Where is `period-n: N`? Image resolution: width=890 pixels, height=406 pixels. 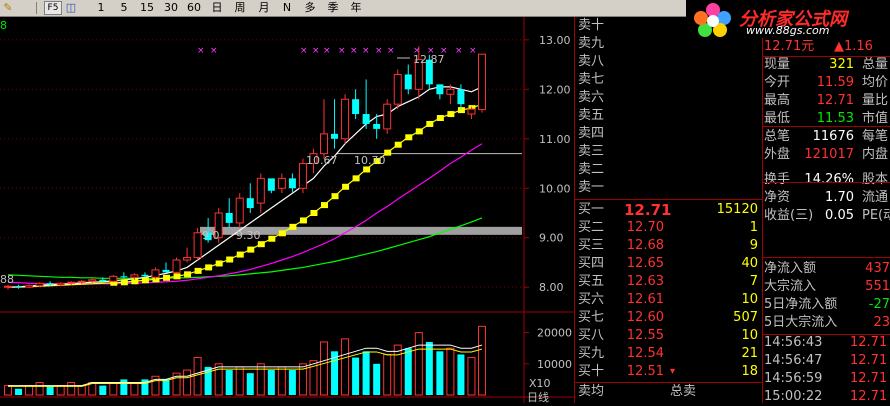 period-n: N is located at coordinates (287, 8).